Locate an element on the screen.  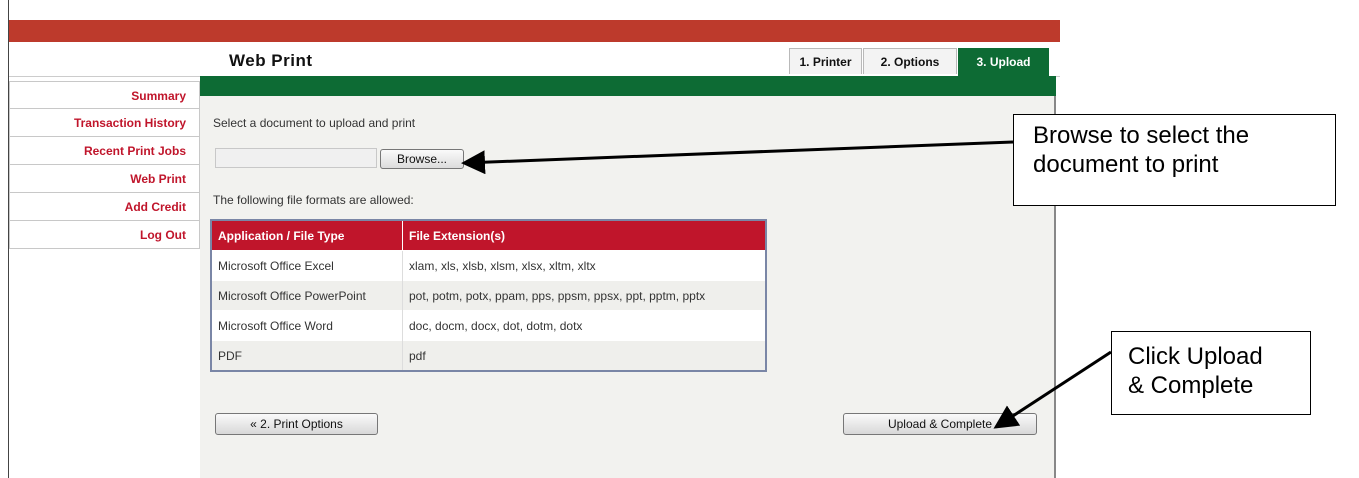
upload-arrow is located at coordinates (1052, 389).